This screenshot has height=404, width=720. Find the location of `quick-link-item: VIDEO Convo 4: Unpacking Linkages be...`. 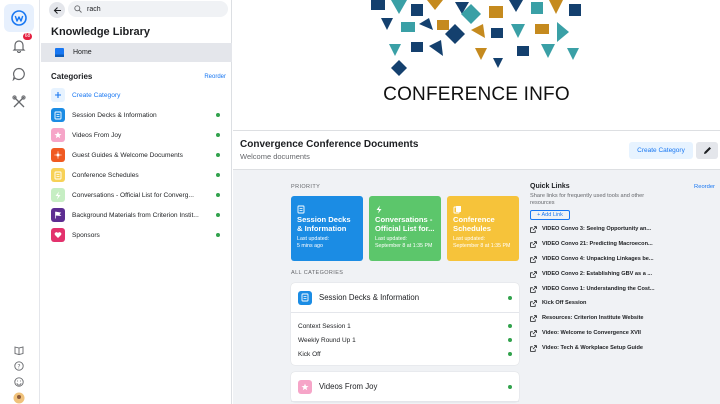

quick-link-item: VIDEO Convo 4: Unpacking Linkages be... is located at coordinates (622, 259).